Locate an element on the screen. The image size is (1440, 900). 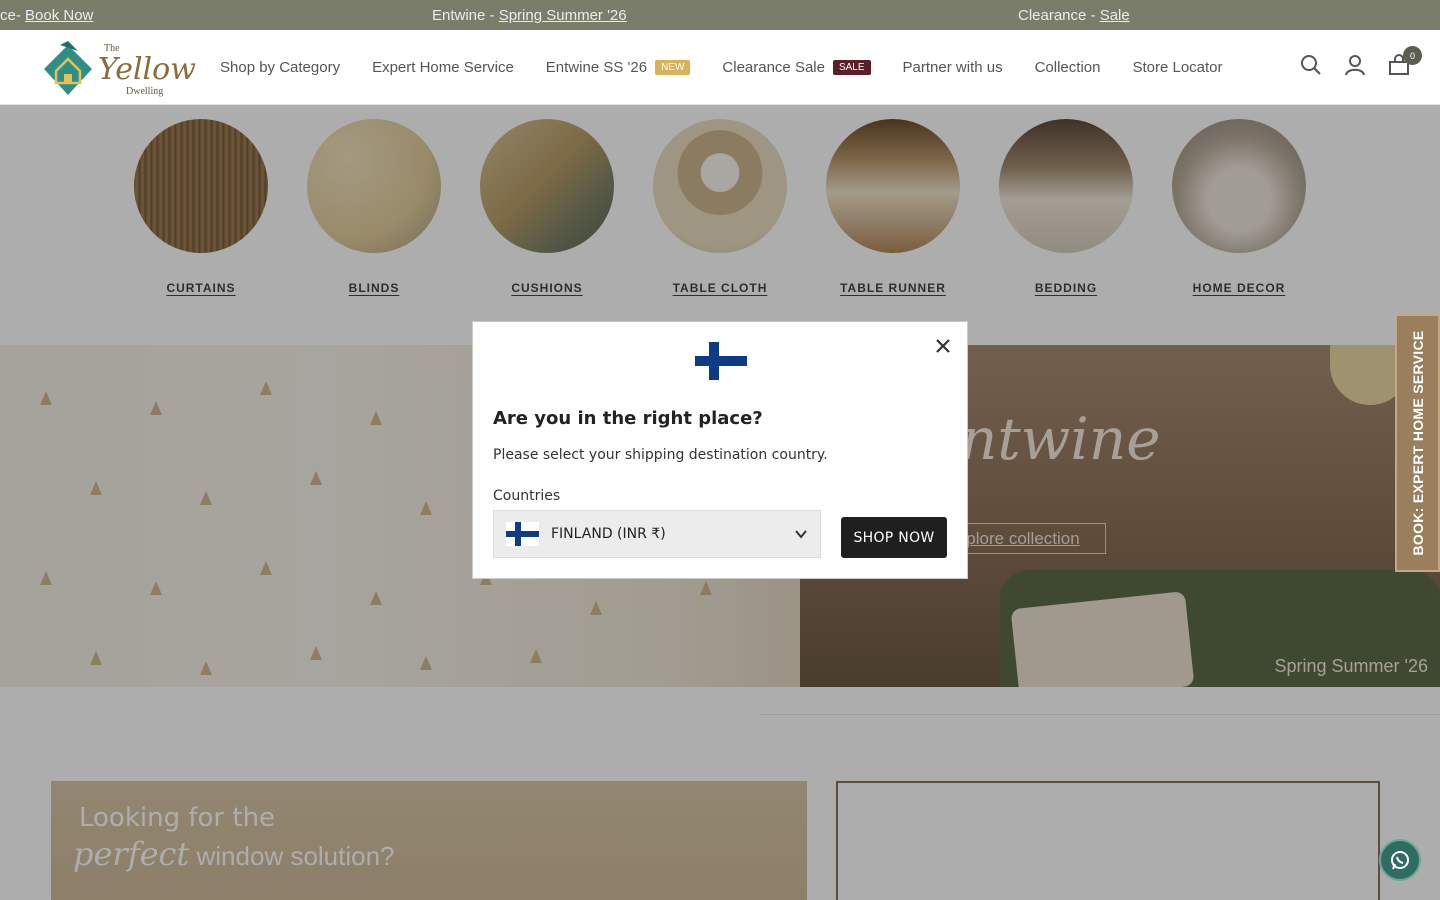
close-icon is located at coordinates (943, 346).